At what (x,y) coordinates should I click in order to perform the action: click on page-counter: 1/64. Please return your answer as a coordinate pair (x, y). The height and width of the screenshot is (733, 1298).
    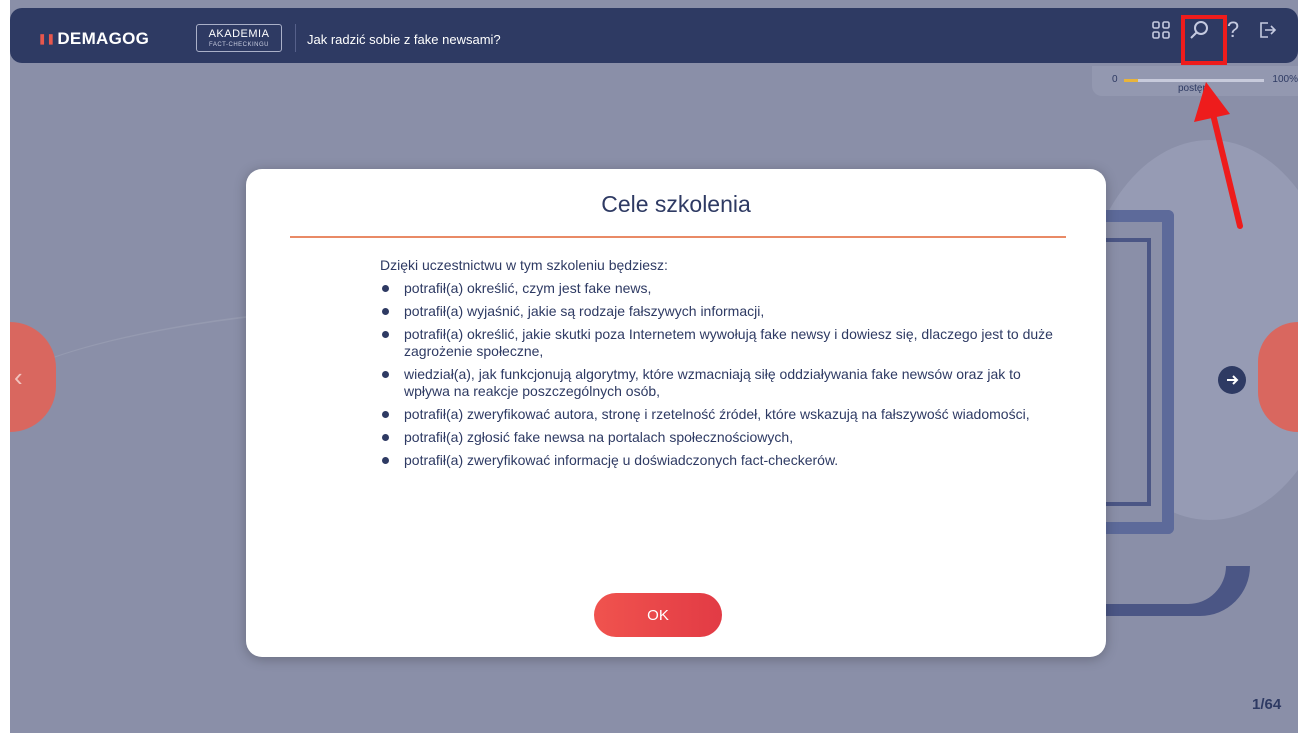
    Looking at the image, I should click on (1267, 704).